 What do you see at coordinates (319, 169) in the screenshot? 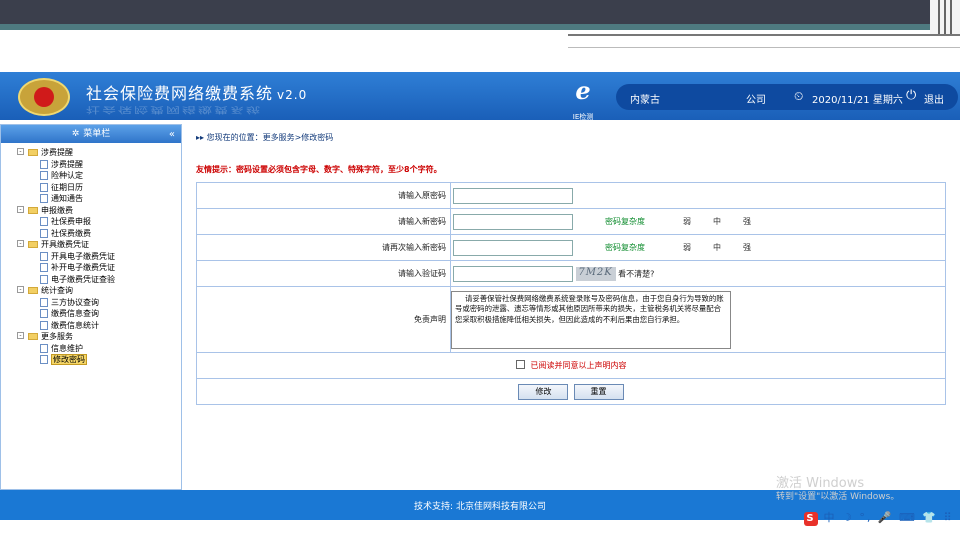
I see `password-tip: 友情提示：密码设置必须包含字母、数字、特殊字符，至少8个字符。` at bounding box center [319, 169].